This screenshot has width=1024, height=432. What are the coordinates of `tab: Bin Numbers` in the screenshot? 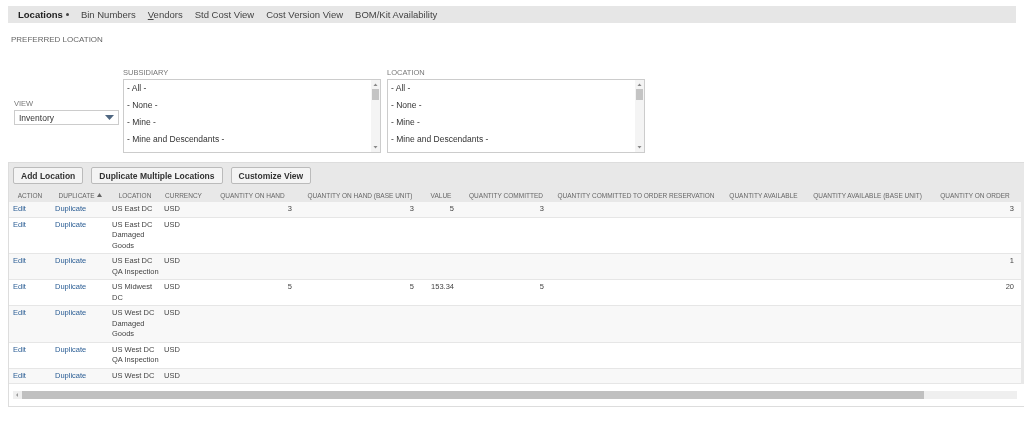 It's located at (108, 14).